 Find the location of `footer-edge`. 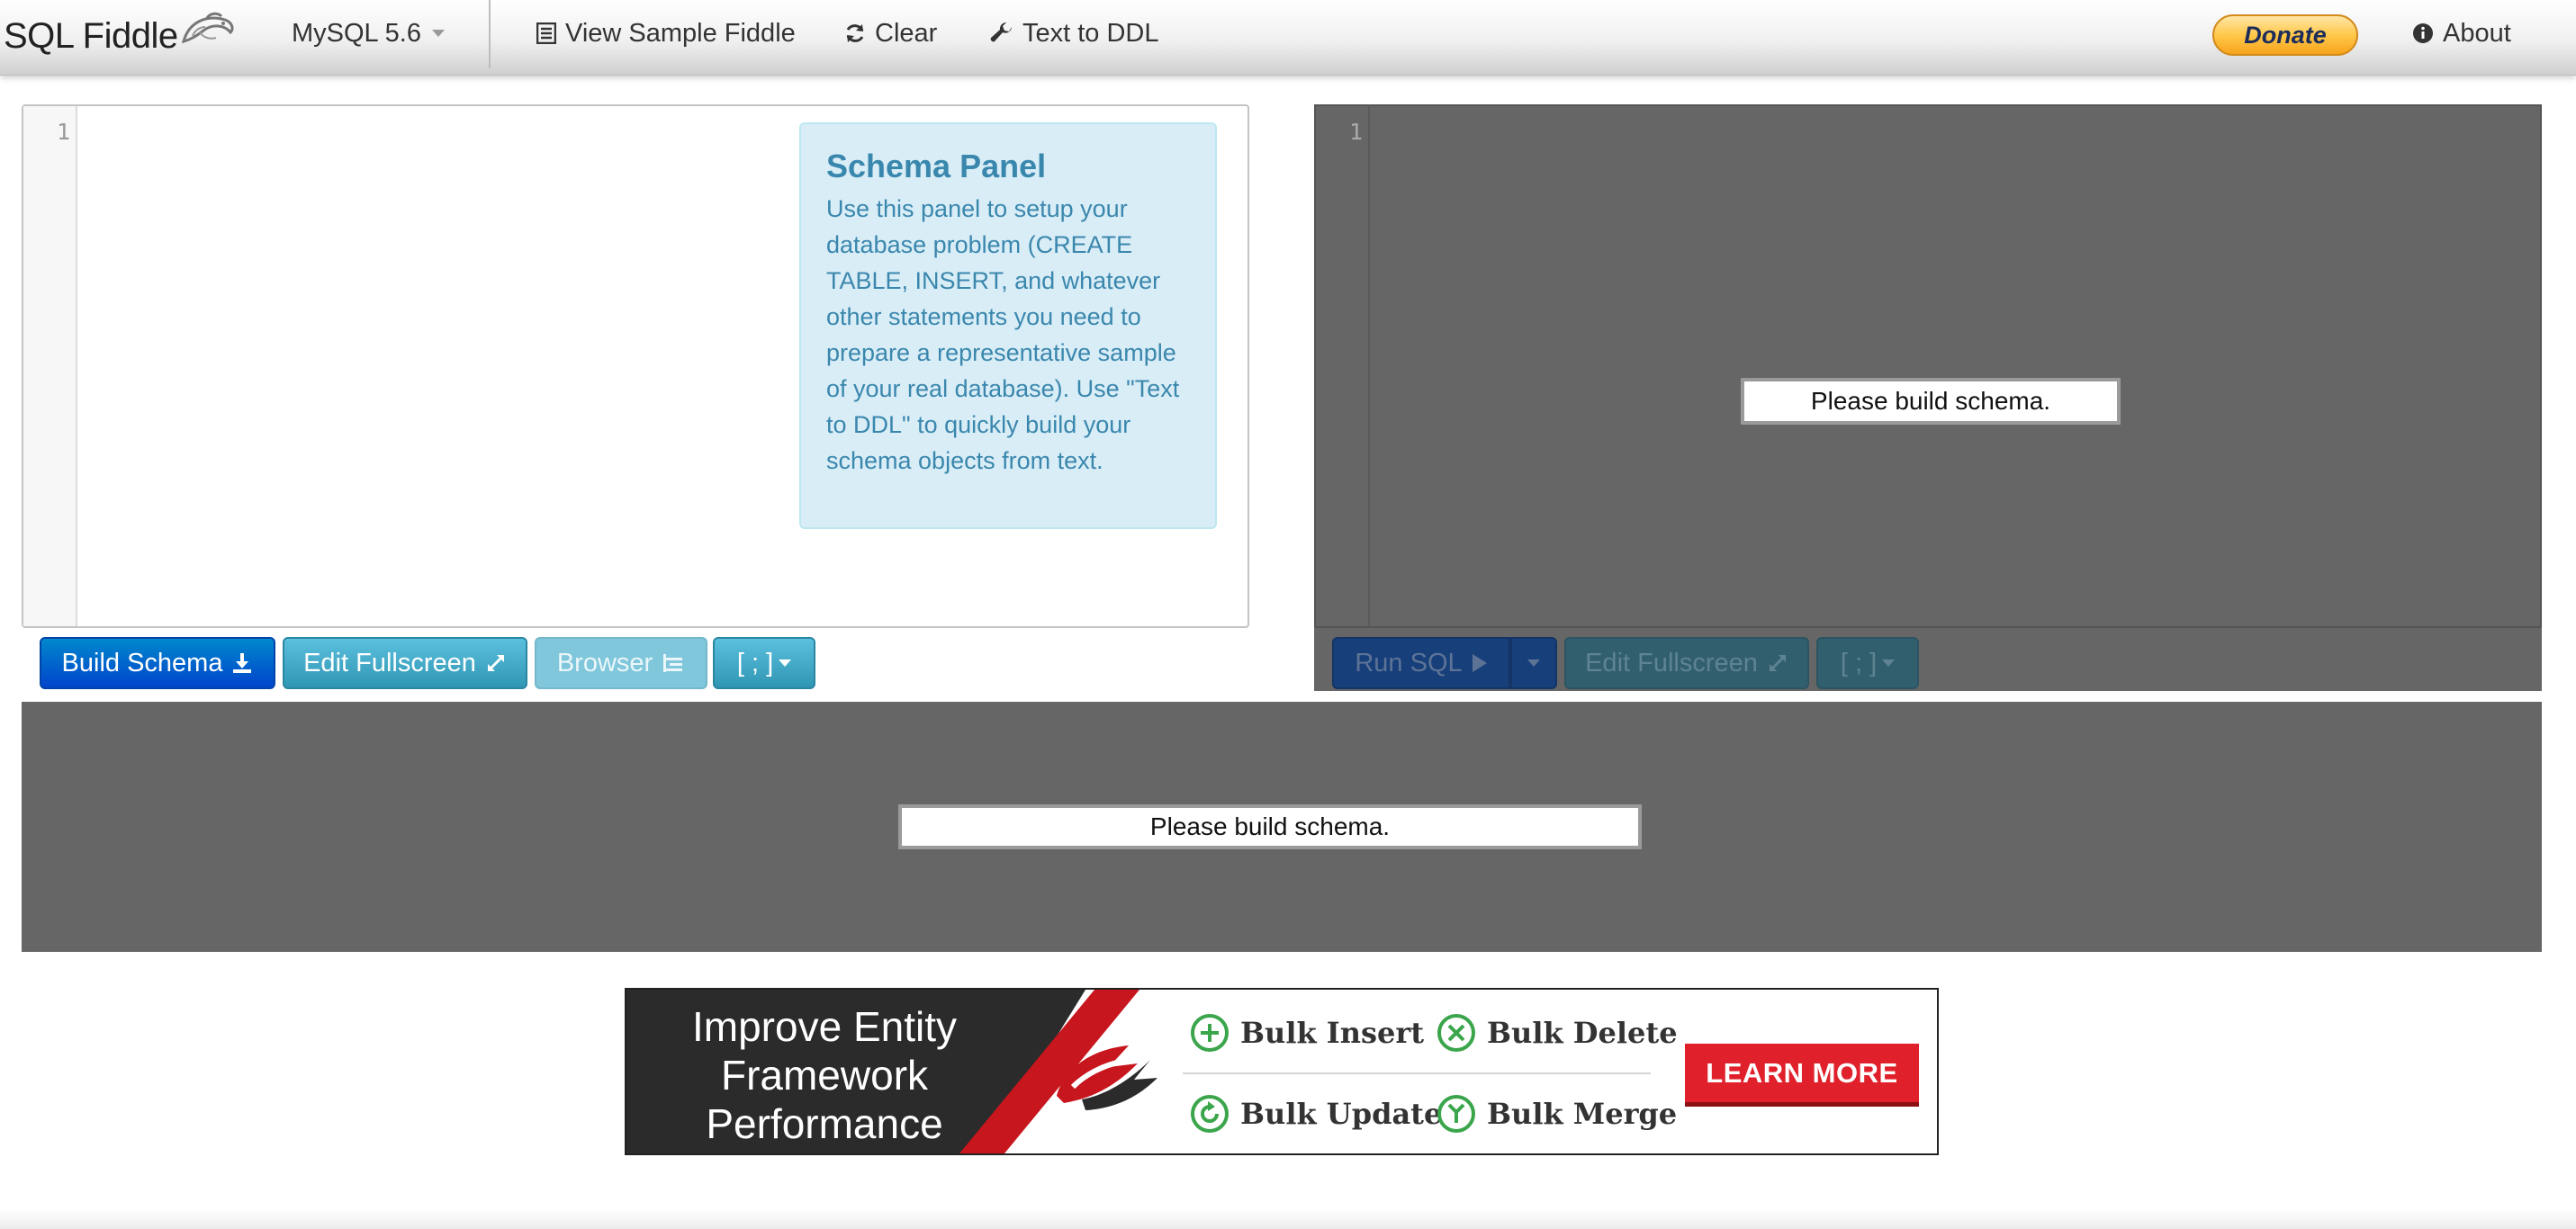

footer-edge is located at coordinates (1288, 1219).